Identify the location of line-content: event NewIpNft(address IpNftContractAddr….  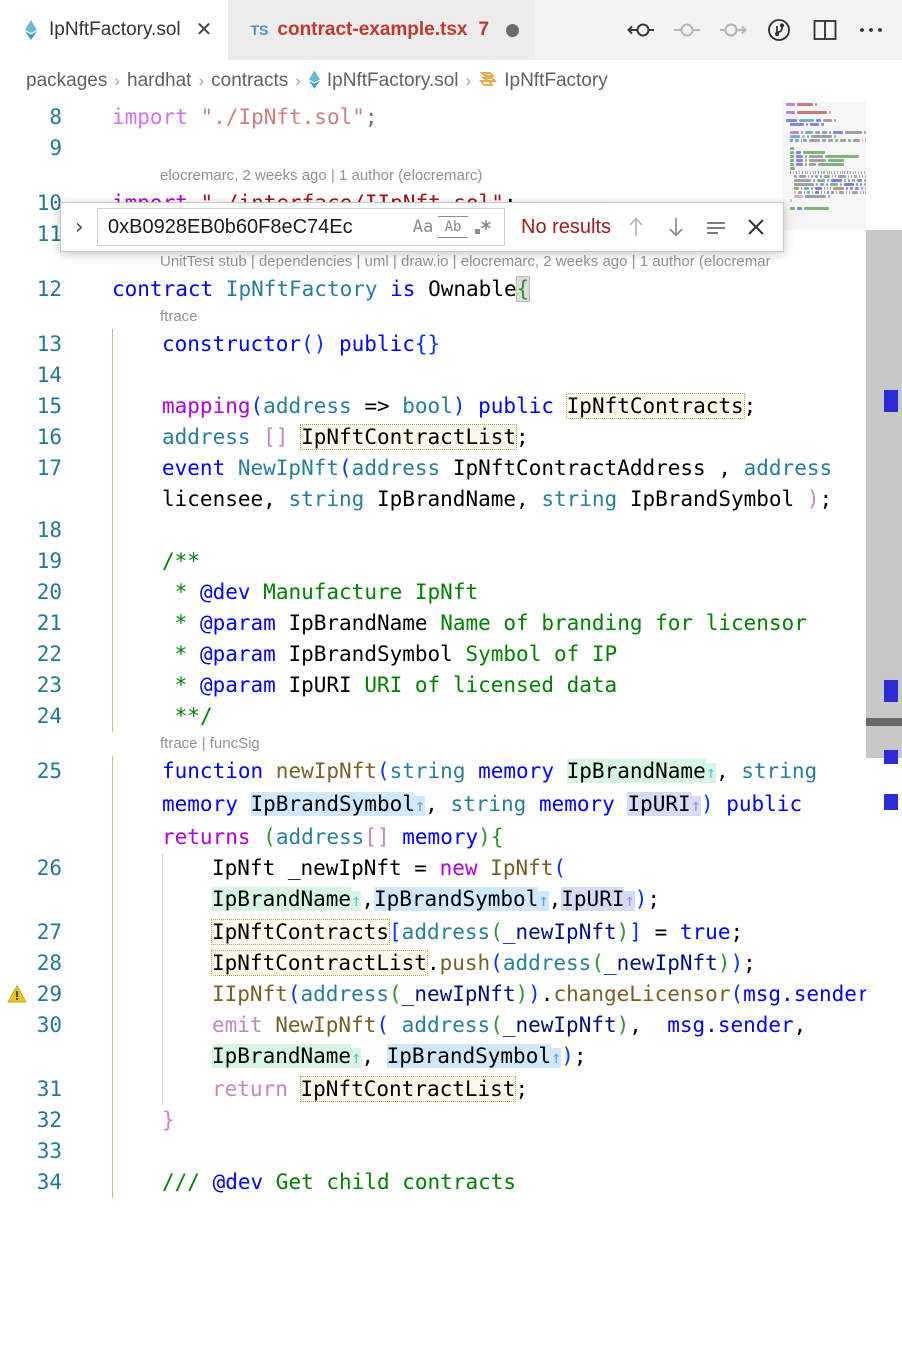
(472, 484).